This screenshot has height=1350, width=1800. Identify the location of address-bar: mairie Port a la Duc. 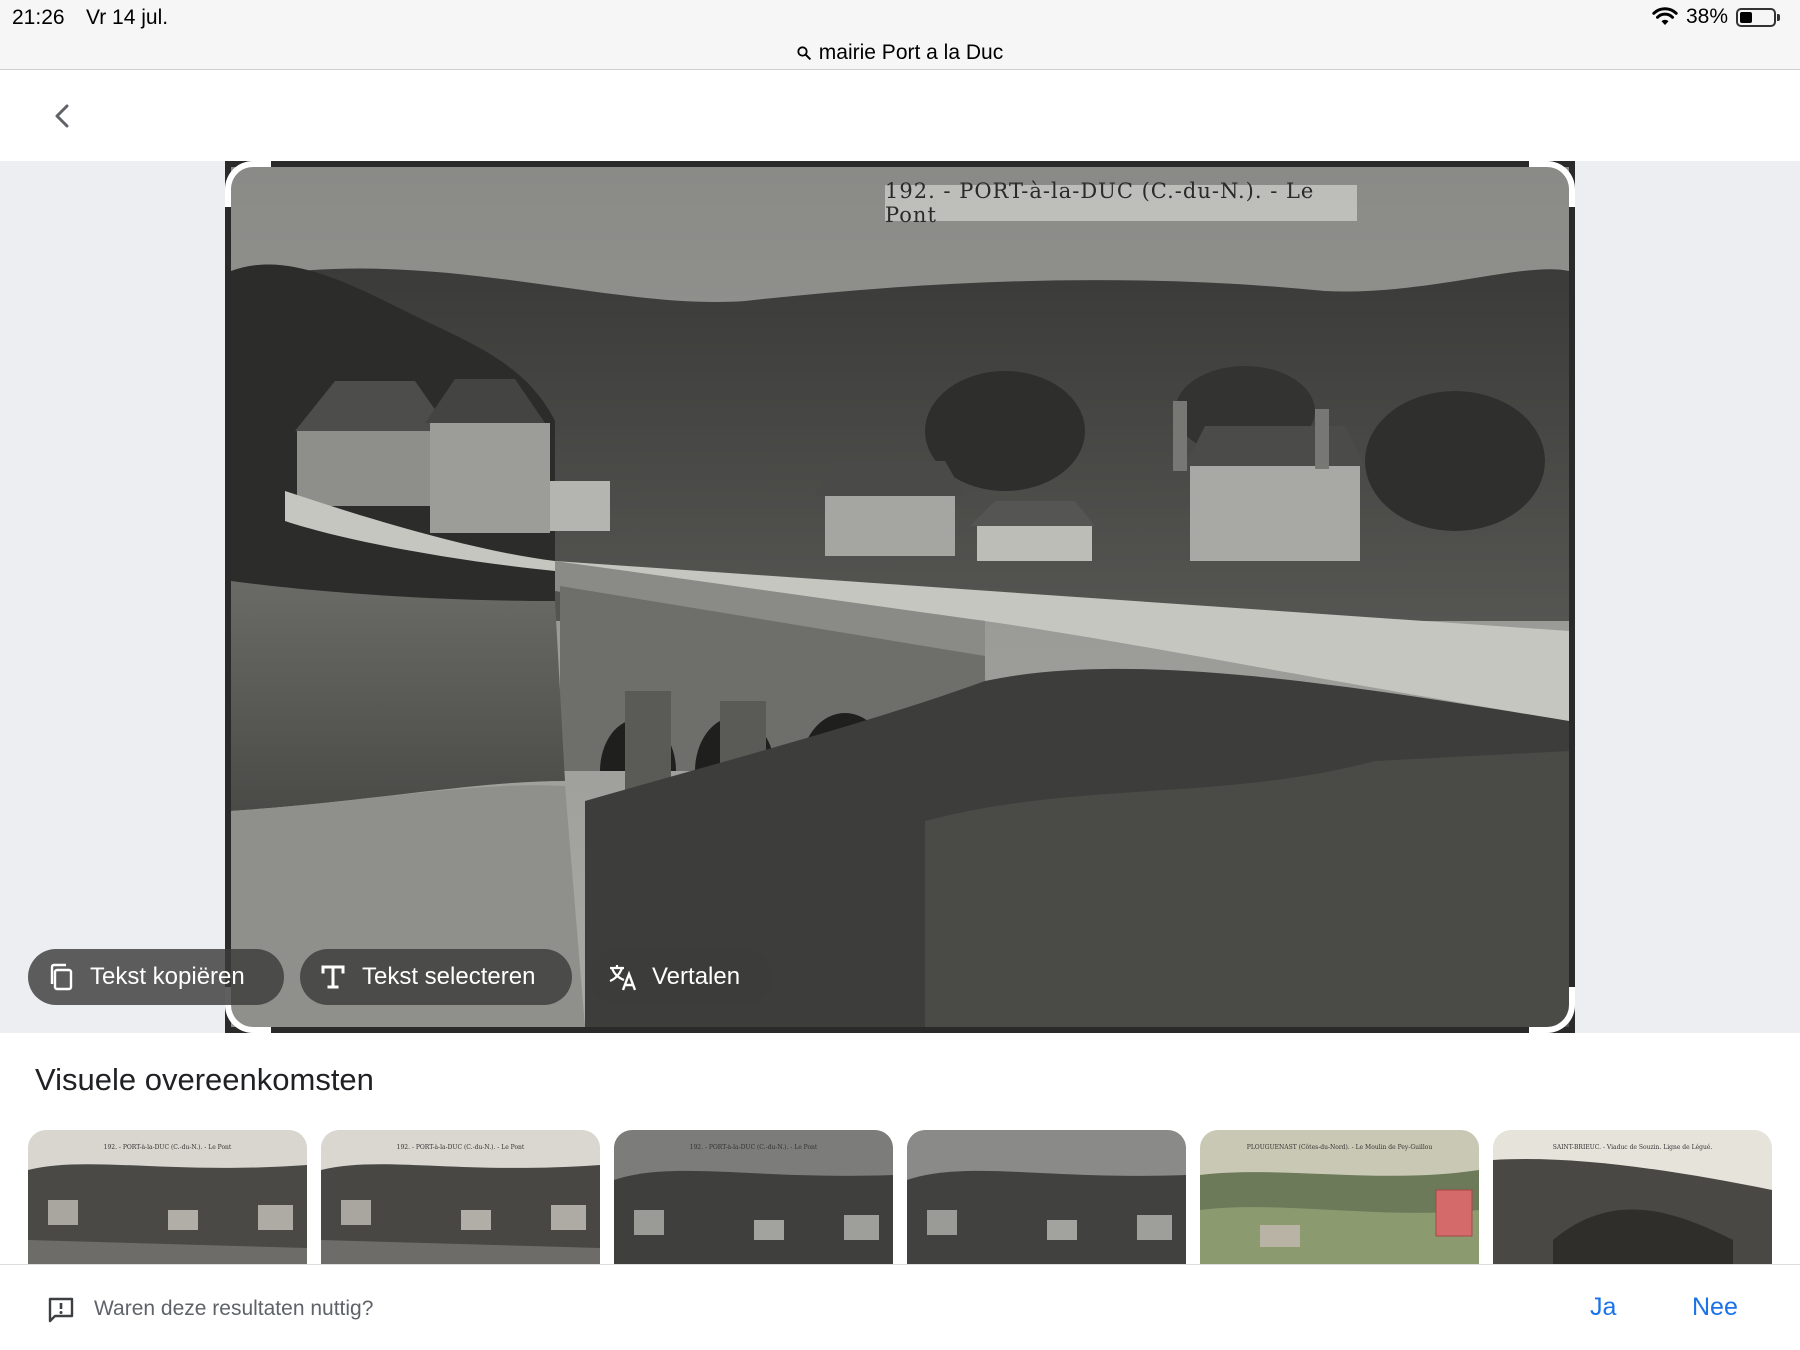
(900, 53).